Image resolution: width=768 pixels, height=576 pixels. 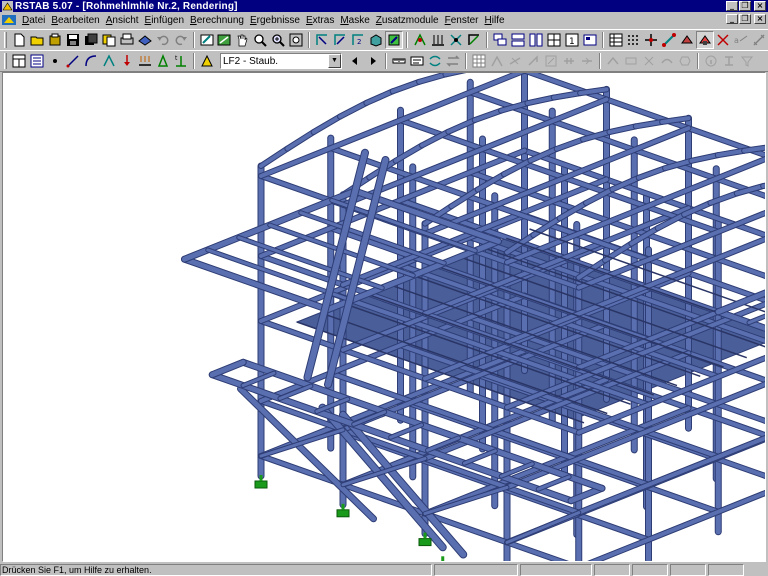 I want to click on new-icon, so click(x=19, y=40).